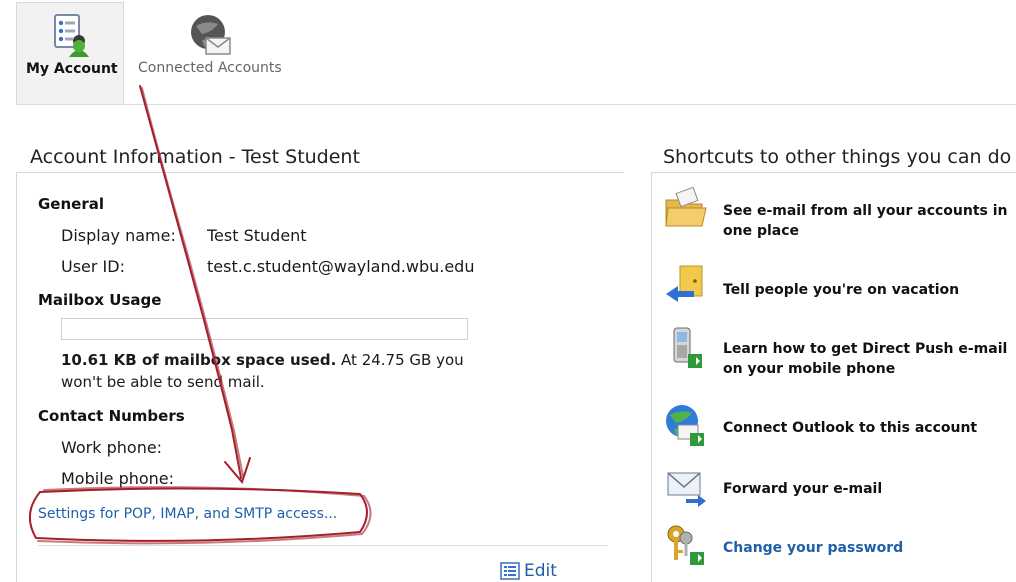 This screenshot has width=1016, height=582. What do you see at coordinates (71, 204) in the screenshot?
I see `general-heading: General` at bounding box center [71, 204].